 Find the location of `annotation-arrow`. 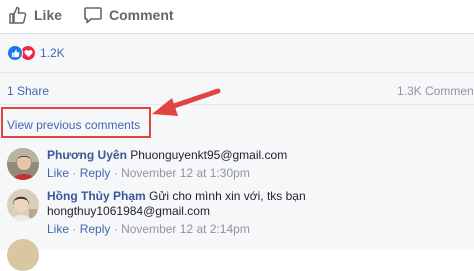

annotation-arrow is located at coordinates (186, 102).